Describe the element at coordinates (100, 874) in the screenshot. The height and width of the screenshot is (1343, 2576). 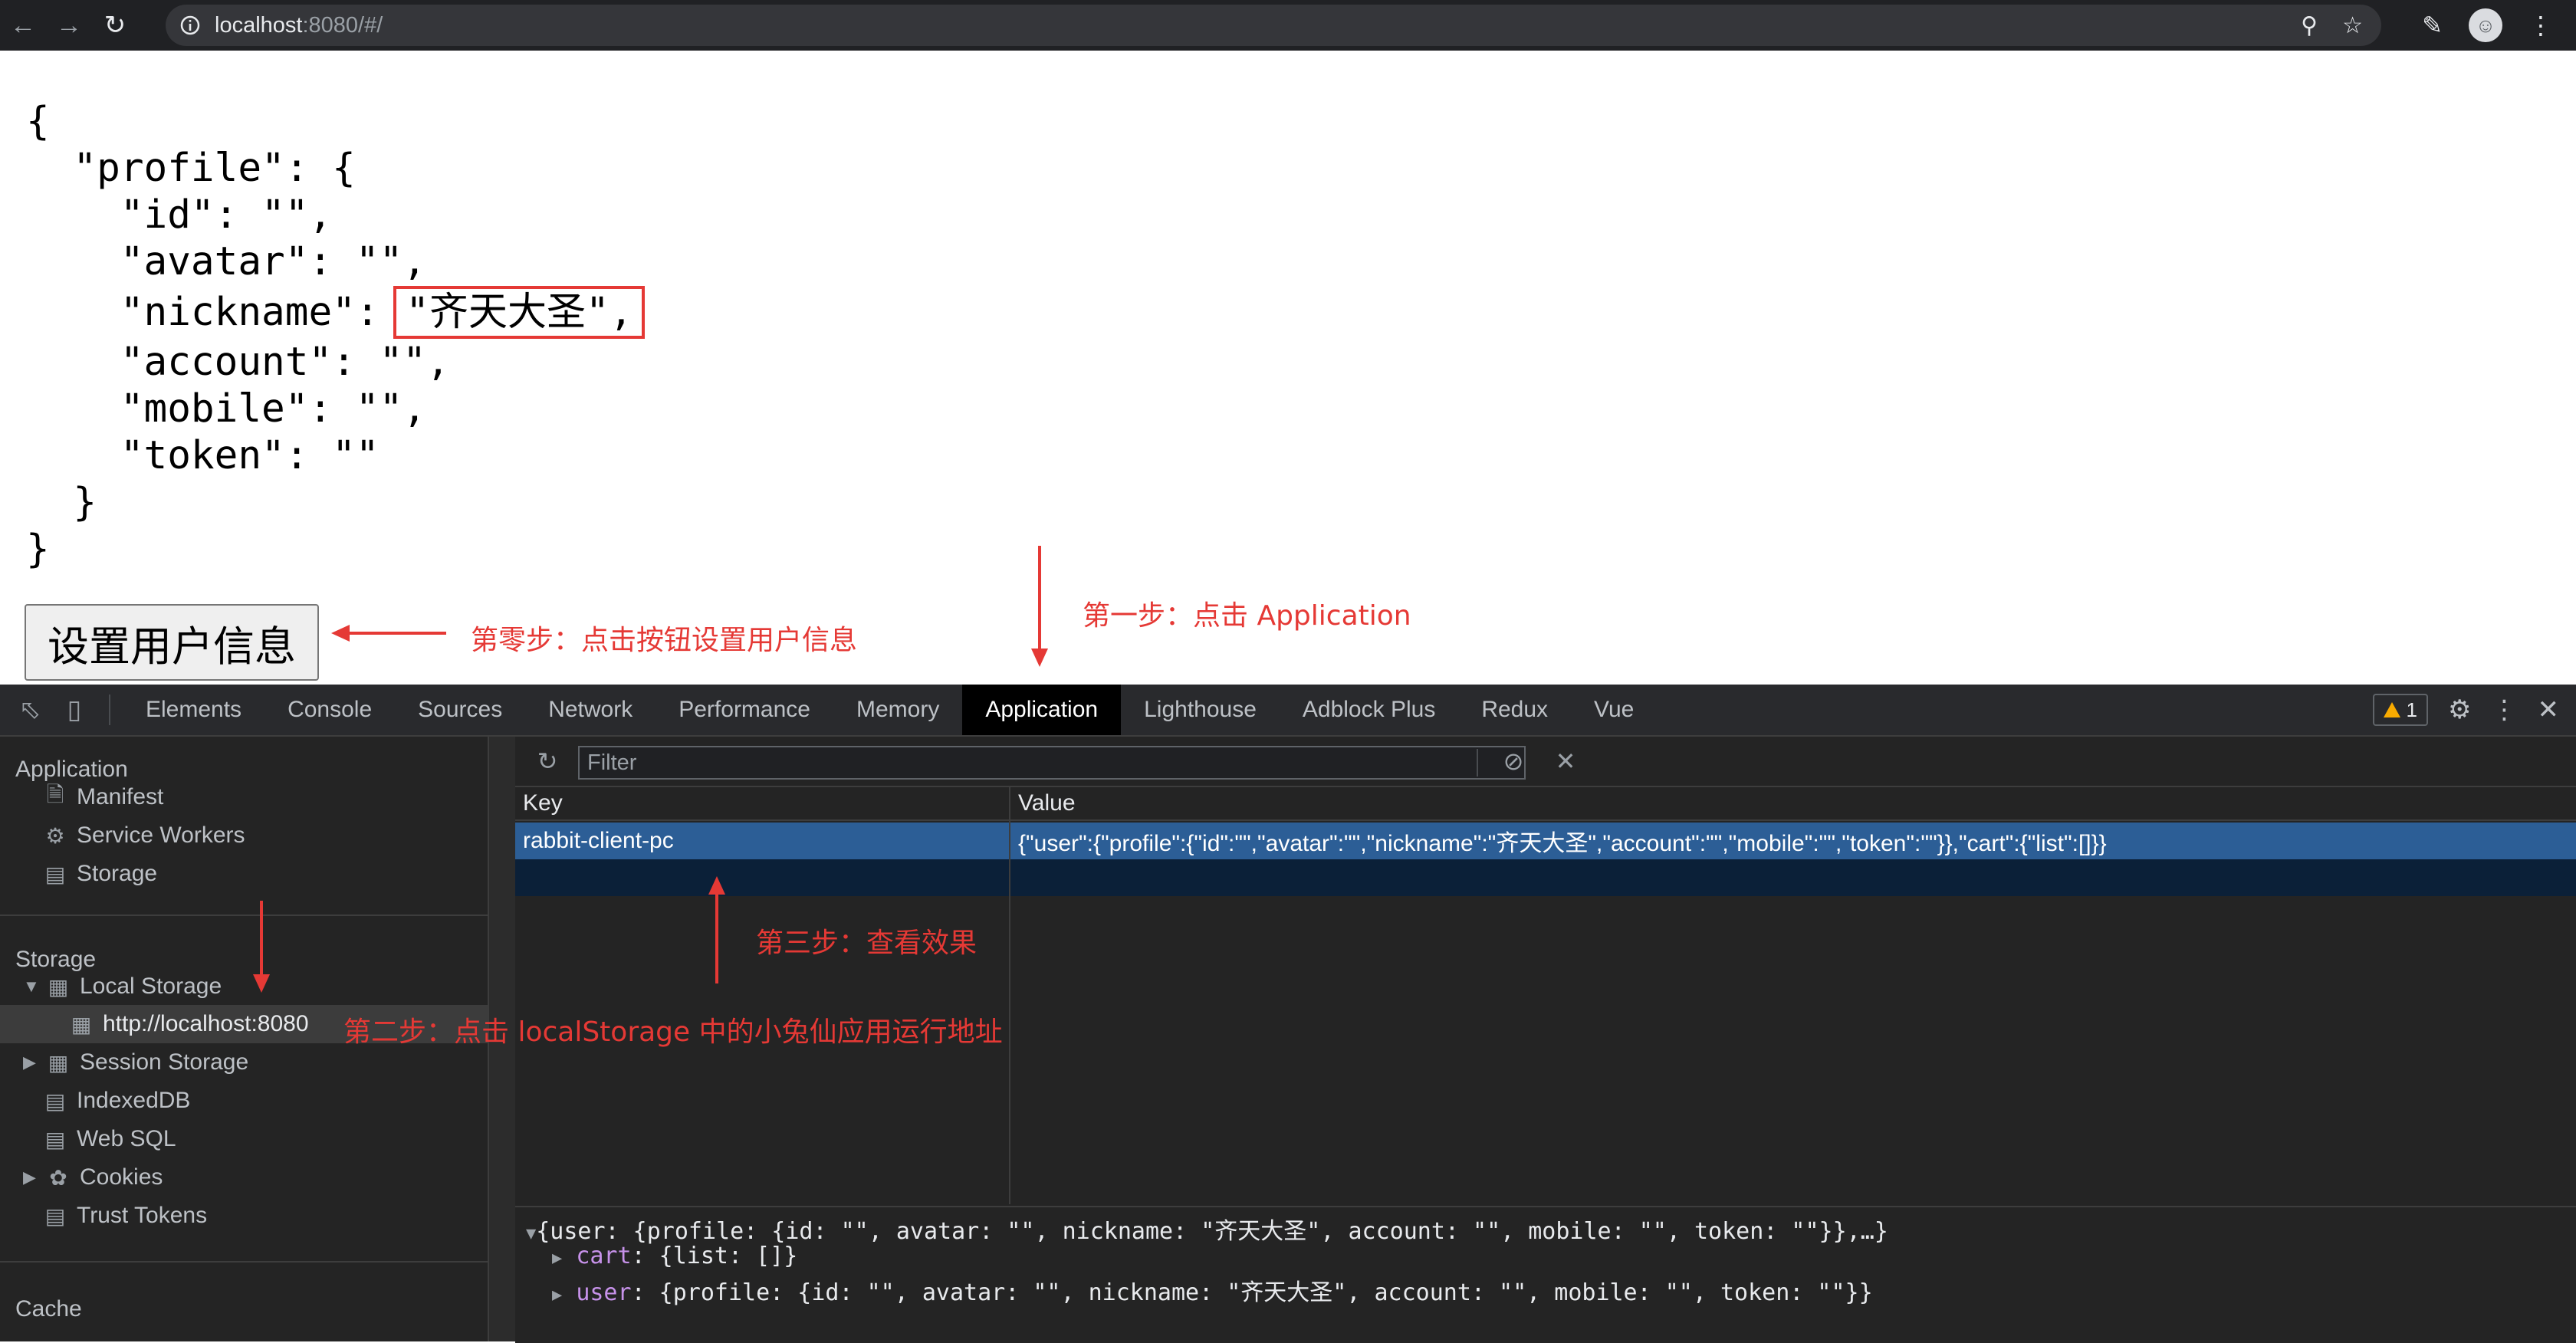
I see `sidebar-item-storage: ▤ Storage` at that location.